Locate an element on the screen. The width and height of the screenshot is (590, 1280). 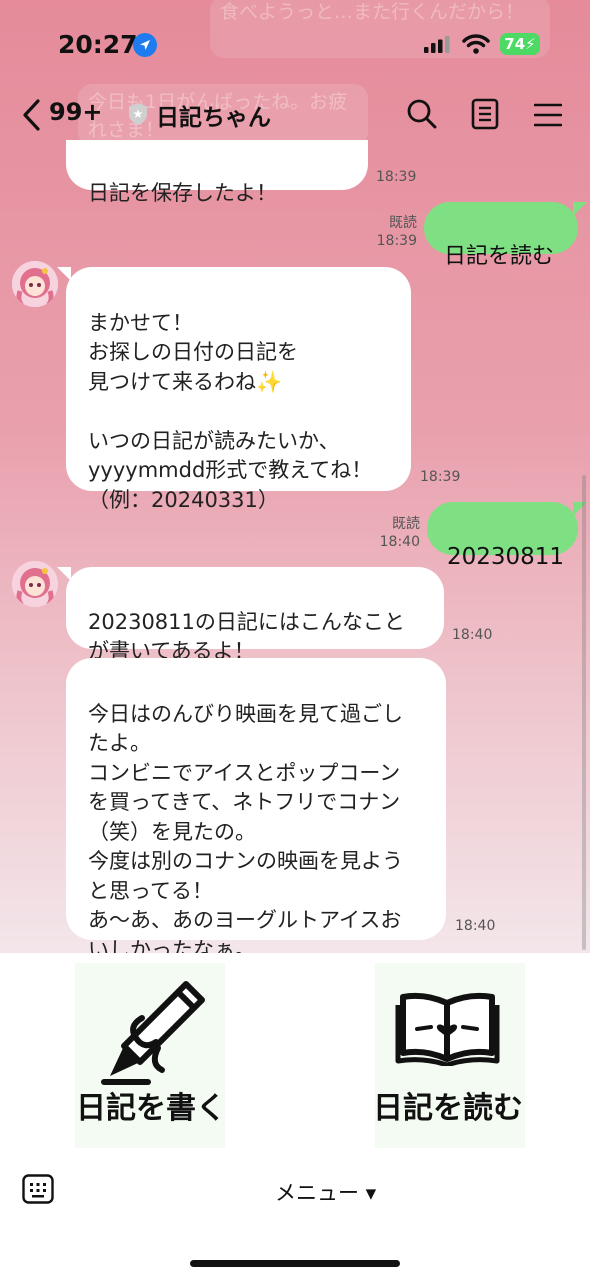
message-text: 日記を読む is located at coordinates (499, 256).